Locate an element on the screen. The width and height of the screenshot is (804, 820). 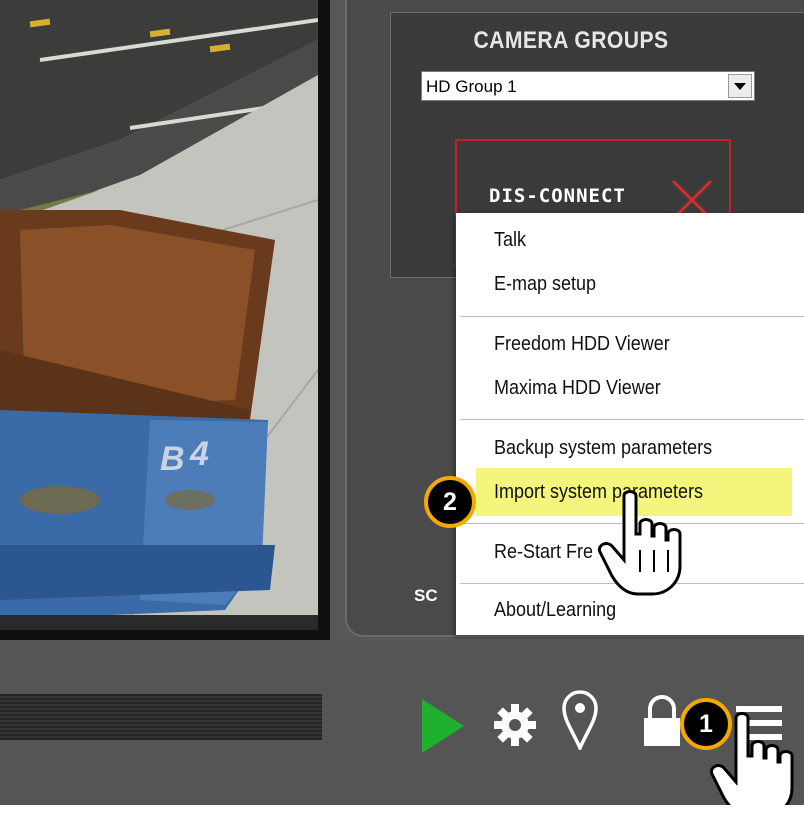
menu-item-restart: Re-Start Fre is located at coordinates (543, 552).